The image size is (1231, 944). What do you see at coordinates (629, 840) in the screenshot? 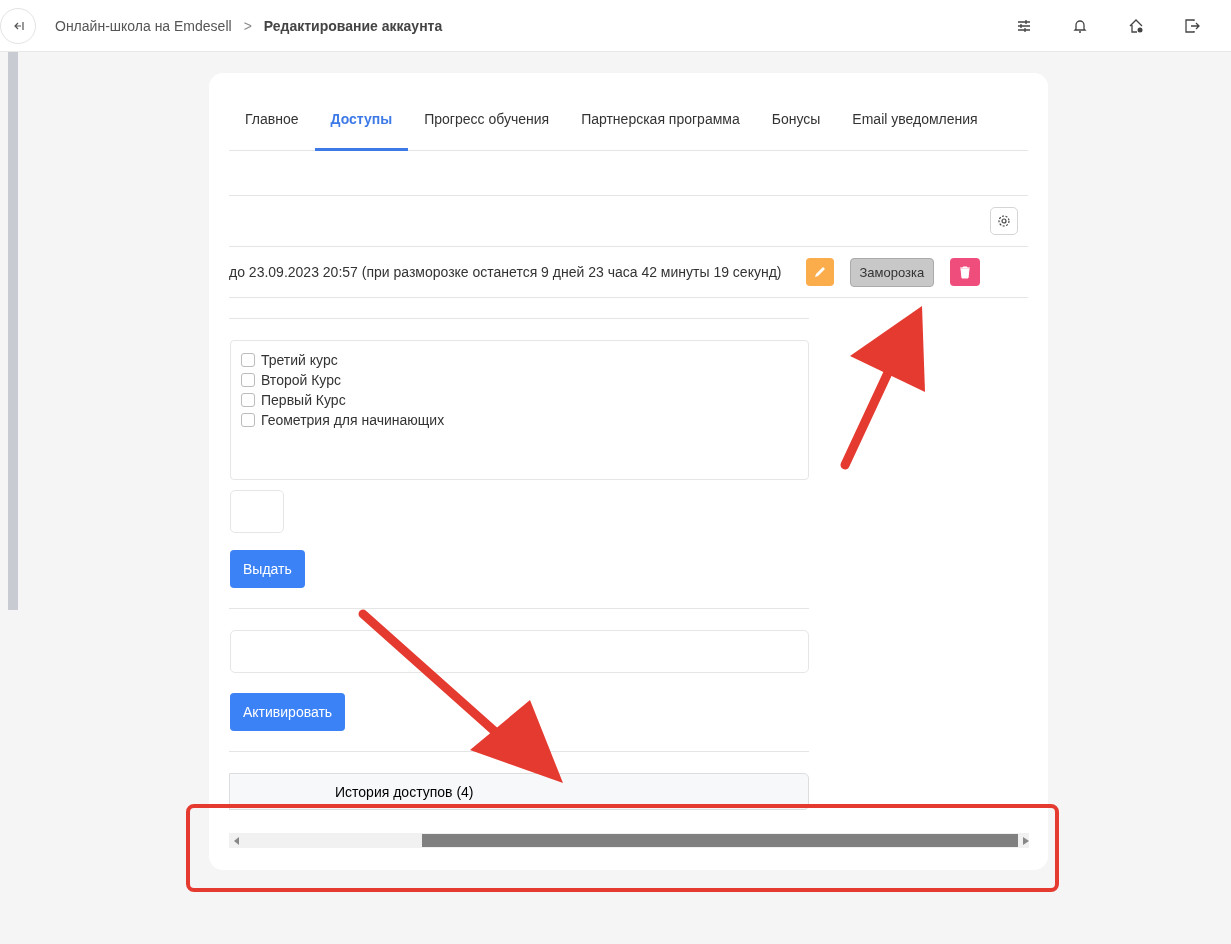
I see `horizontal-scrollbar` at bounding box center [629, 840].